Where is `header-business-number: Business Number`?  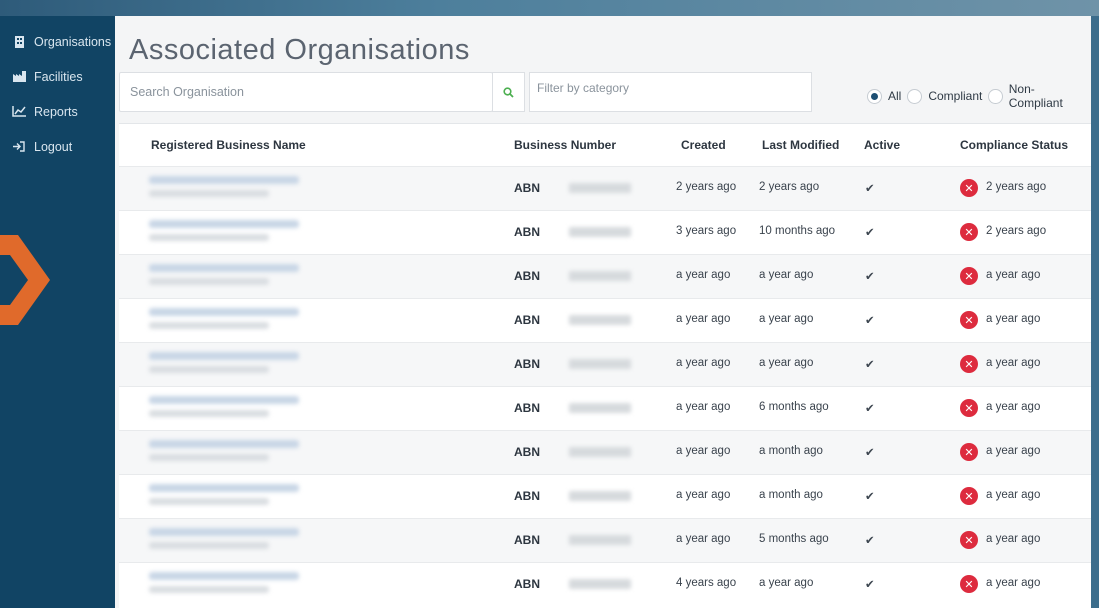 header-business-number: Business Number is located at coordinates (565, 145).